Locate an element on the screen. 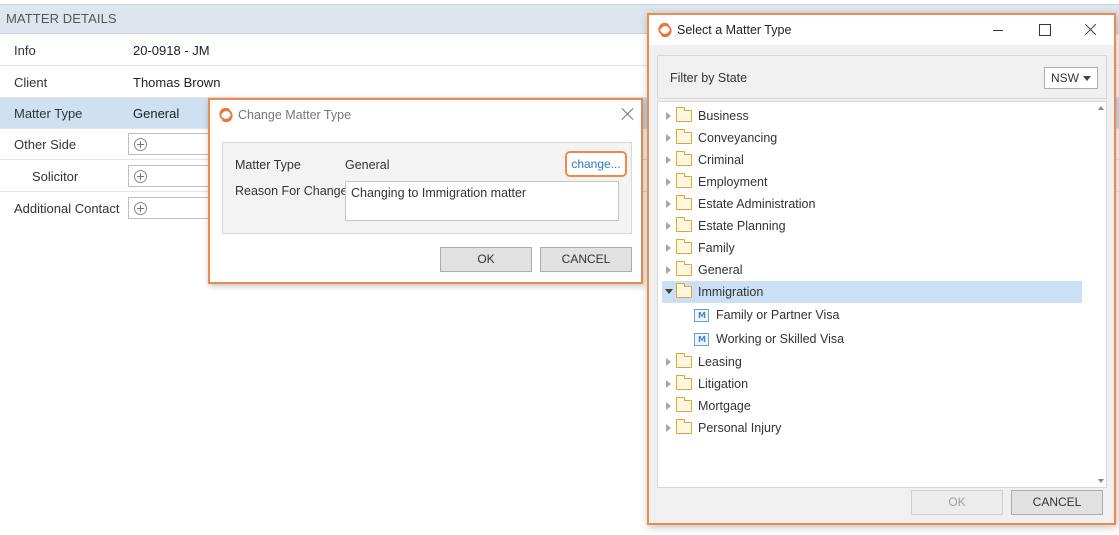 Image resolution: width=1119 pixels, height=535 pixels. tree-item-label: Mortgage is located at coordinates (724, 406).